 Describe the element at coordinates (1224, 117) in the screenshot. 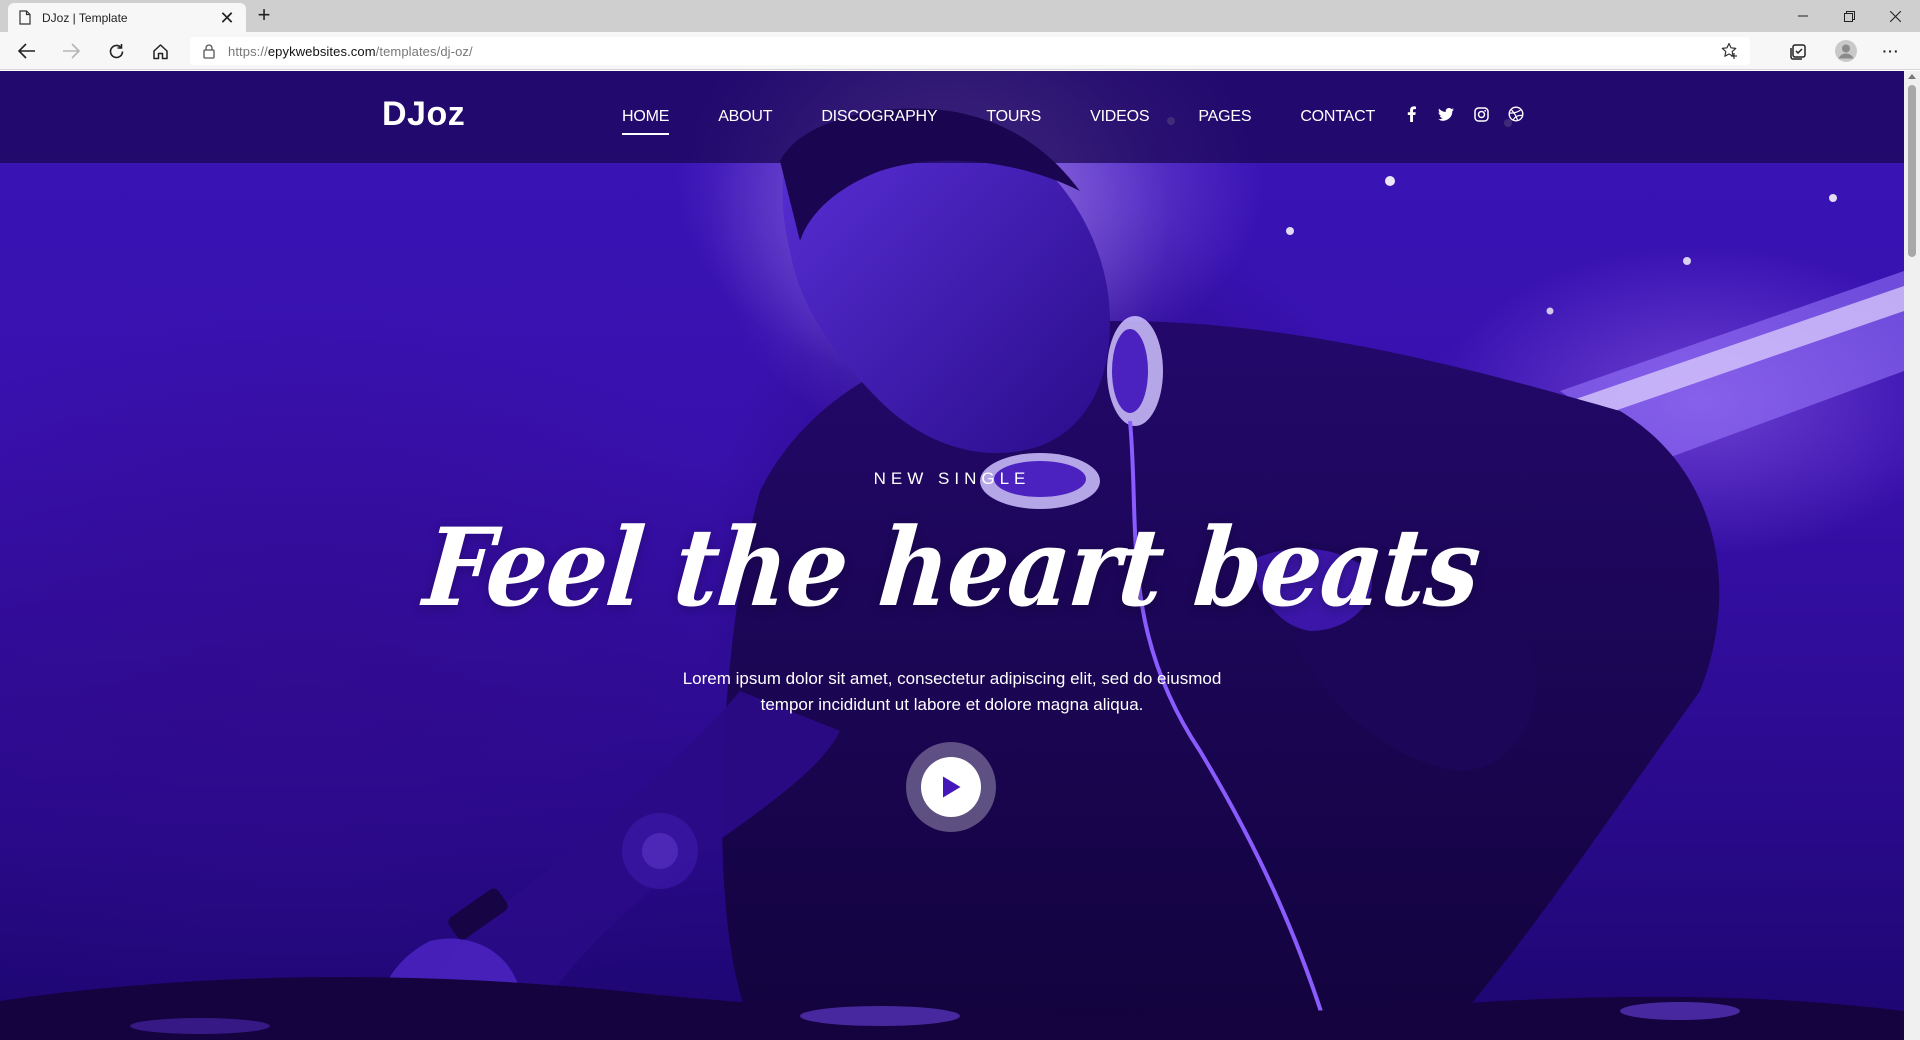

I see `nav-pages: PAGES` at that location.